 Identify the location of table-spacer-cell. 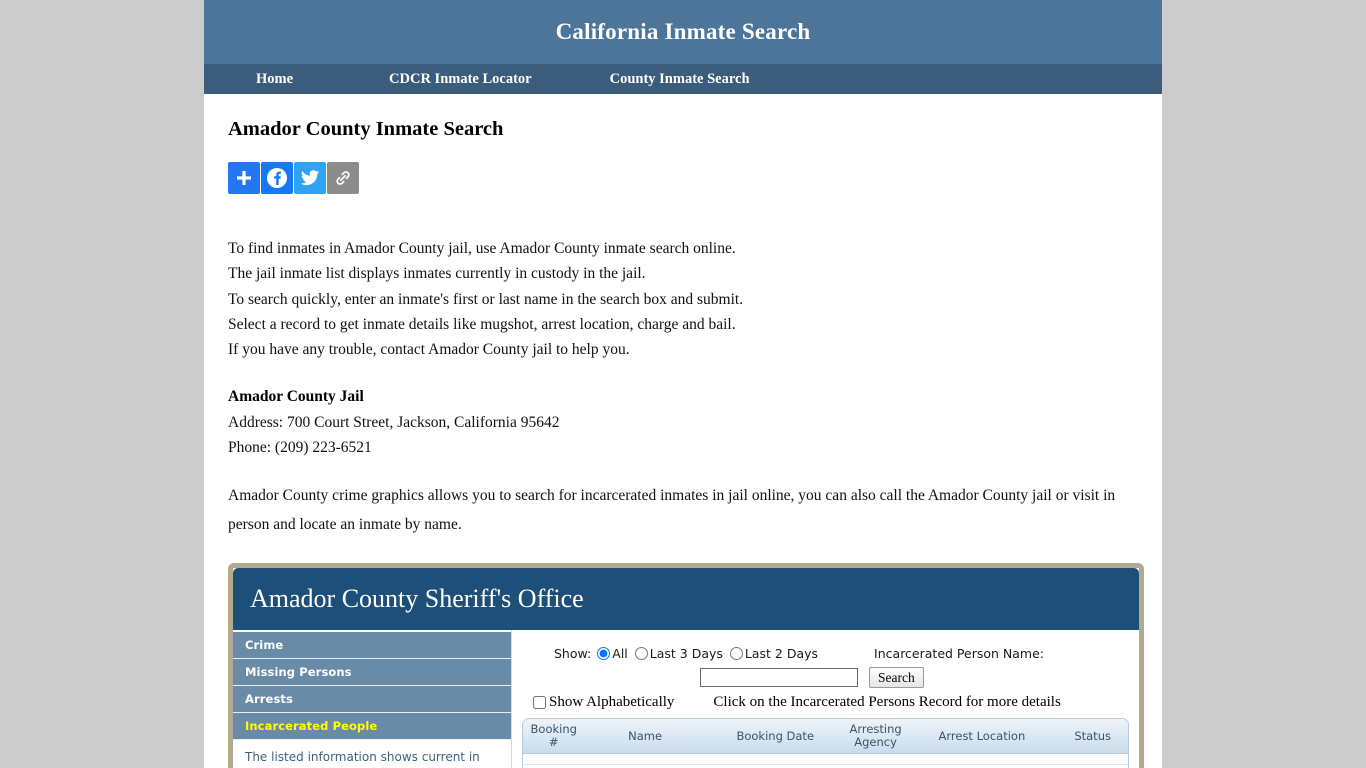
(825, 759).